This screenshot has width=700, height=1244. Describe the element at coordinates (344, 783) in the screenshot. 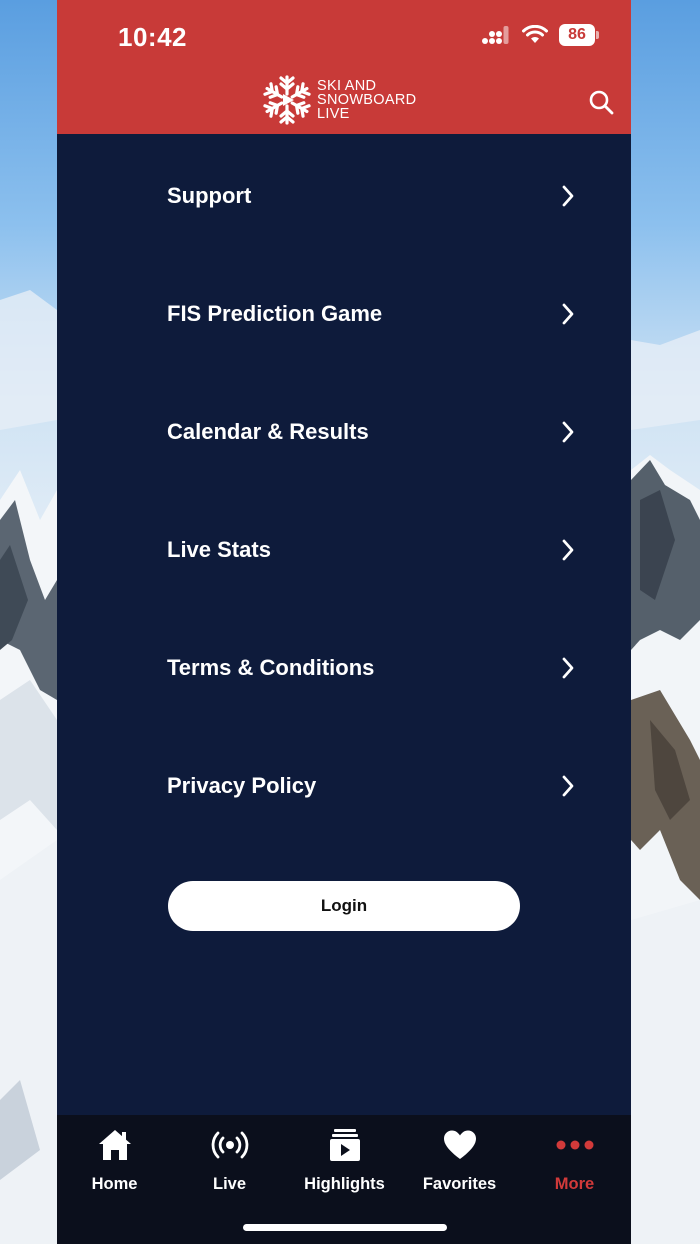

I see `menu-item-privacy-policy: Privacy Policy` at that location.